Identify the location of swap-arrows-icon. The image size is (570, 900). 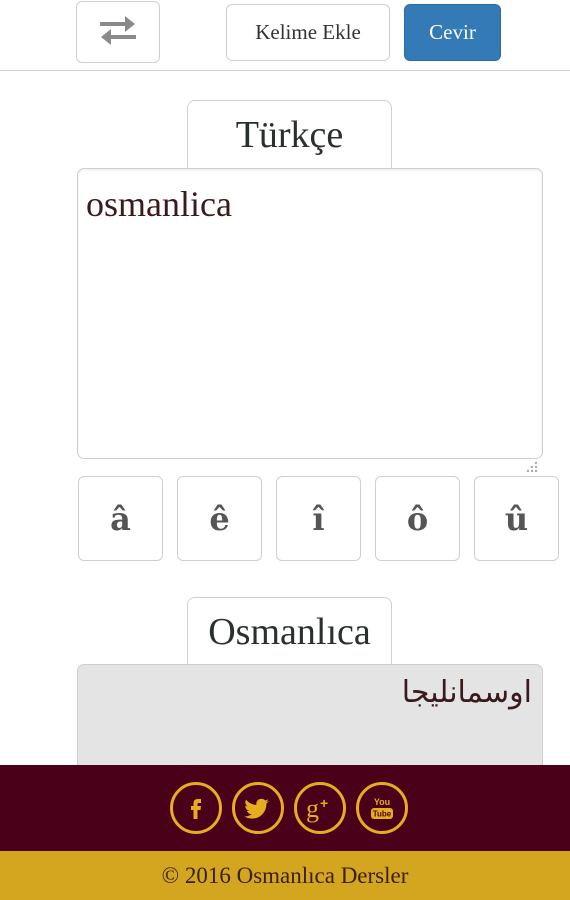
(118, 32).